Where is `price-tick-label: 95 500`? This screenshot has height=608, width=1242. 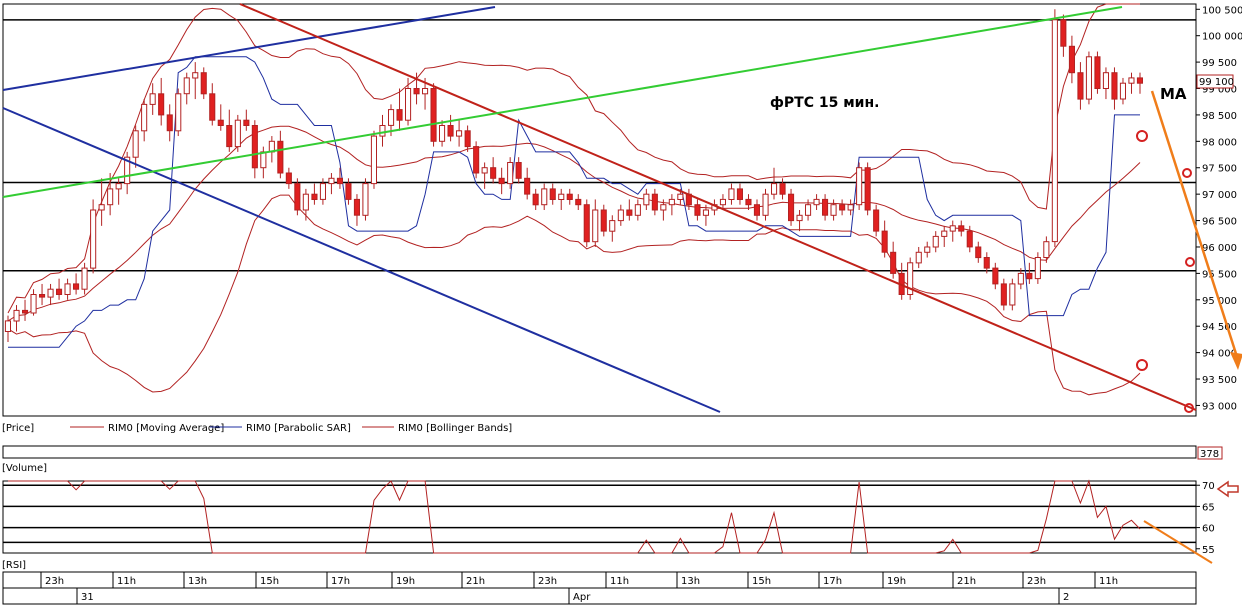 price-tick-label: 95 500 is located at coordinates (1219, 274).